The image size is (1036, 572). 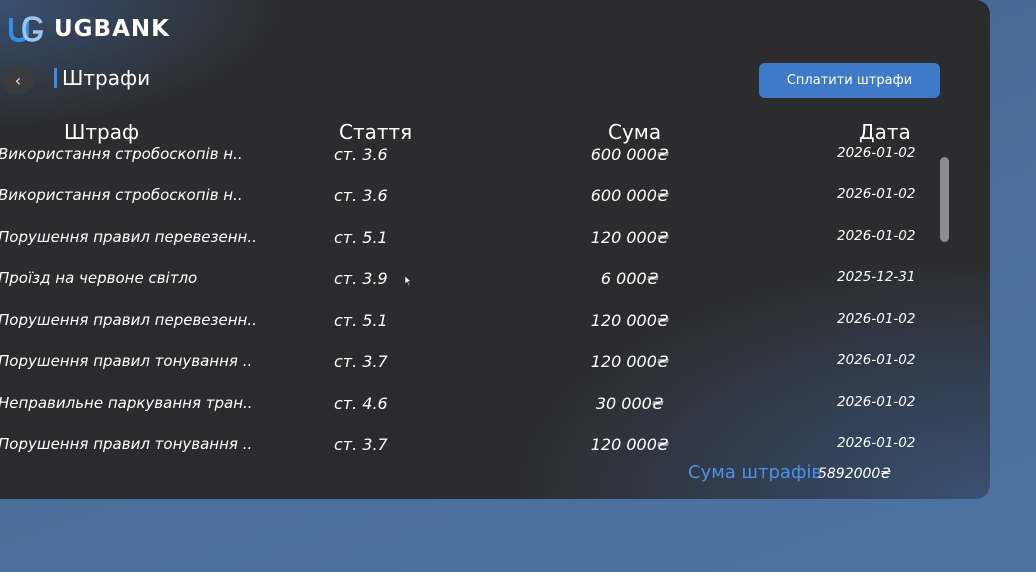 What do you see at coordinates (885, 132) in the screenshot?
I see `column-header-date: Дата` at bounding box center [885, 132].